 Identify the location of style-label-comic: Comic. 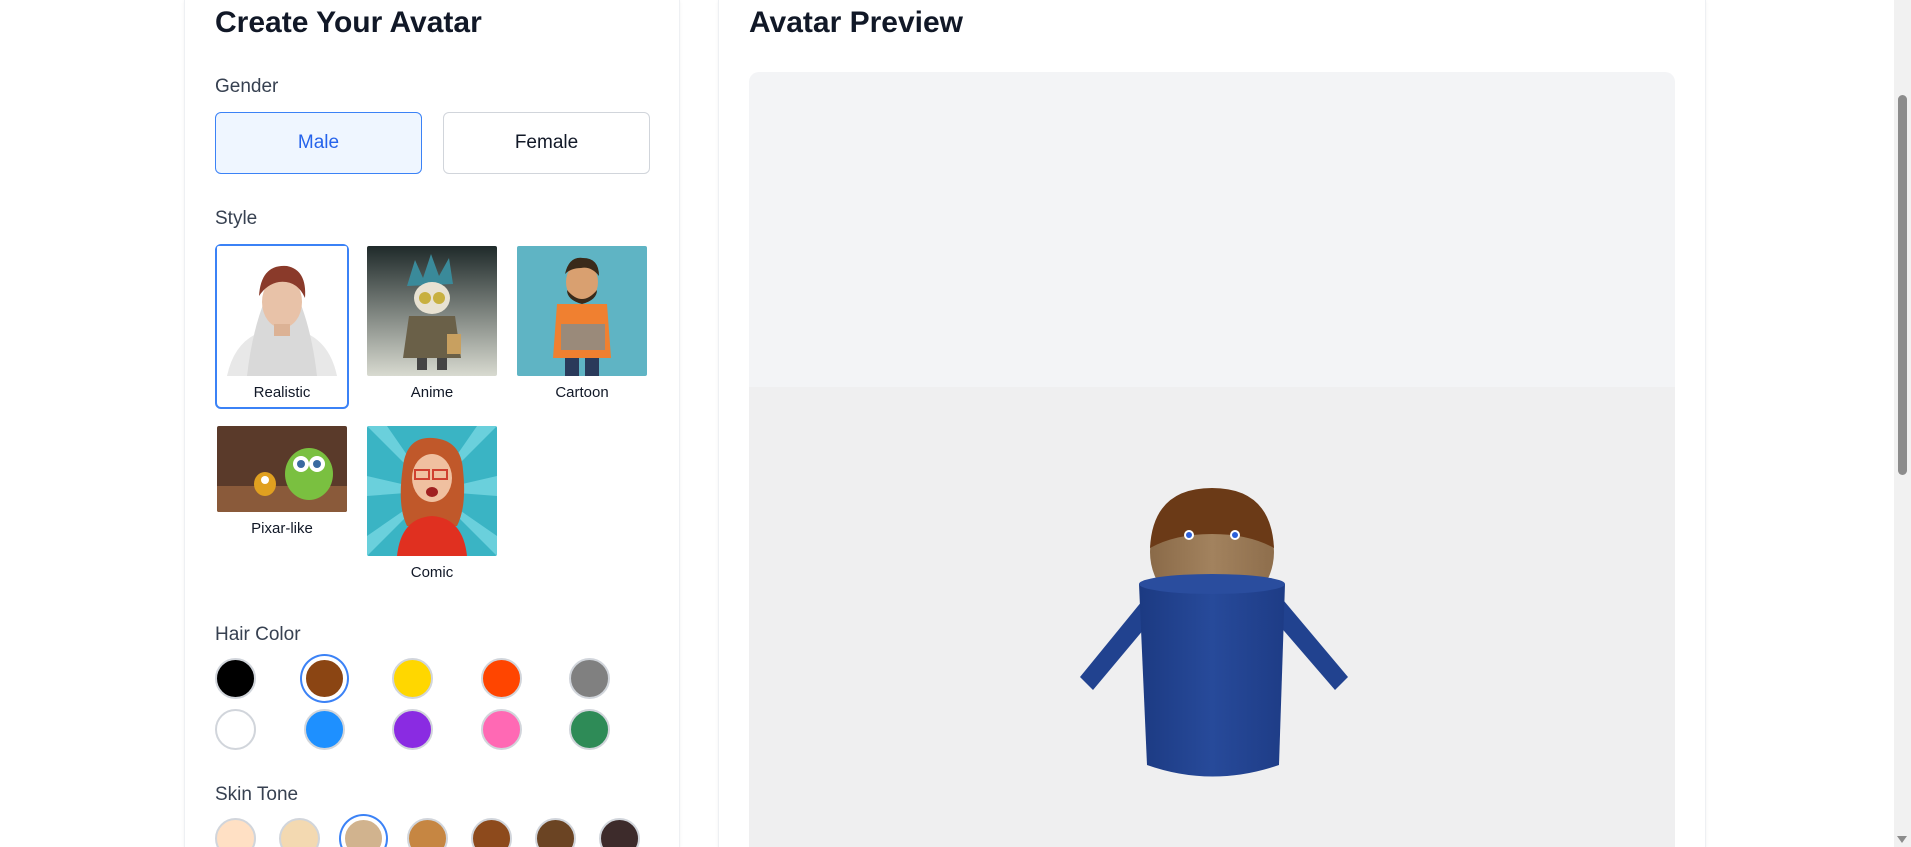
(432, 572).